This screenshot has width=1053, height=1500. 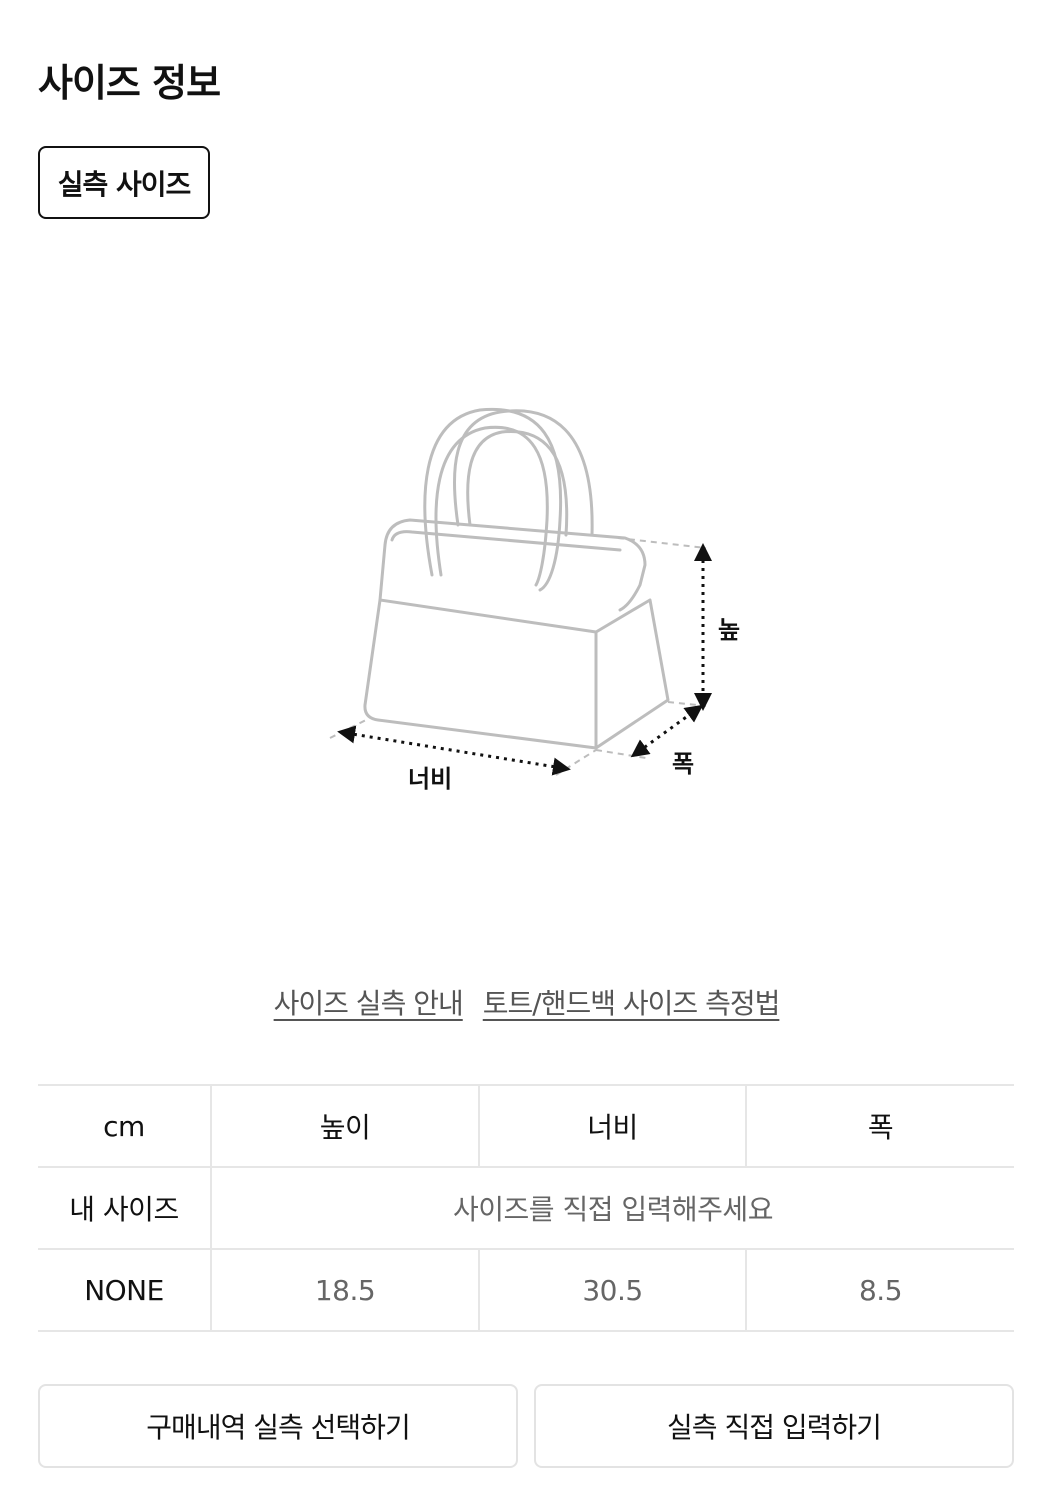 I want to click on depth-arrow, so click(x=667, y=731).